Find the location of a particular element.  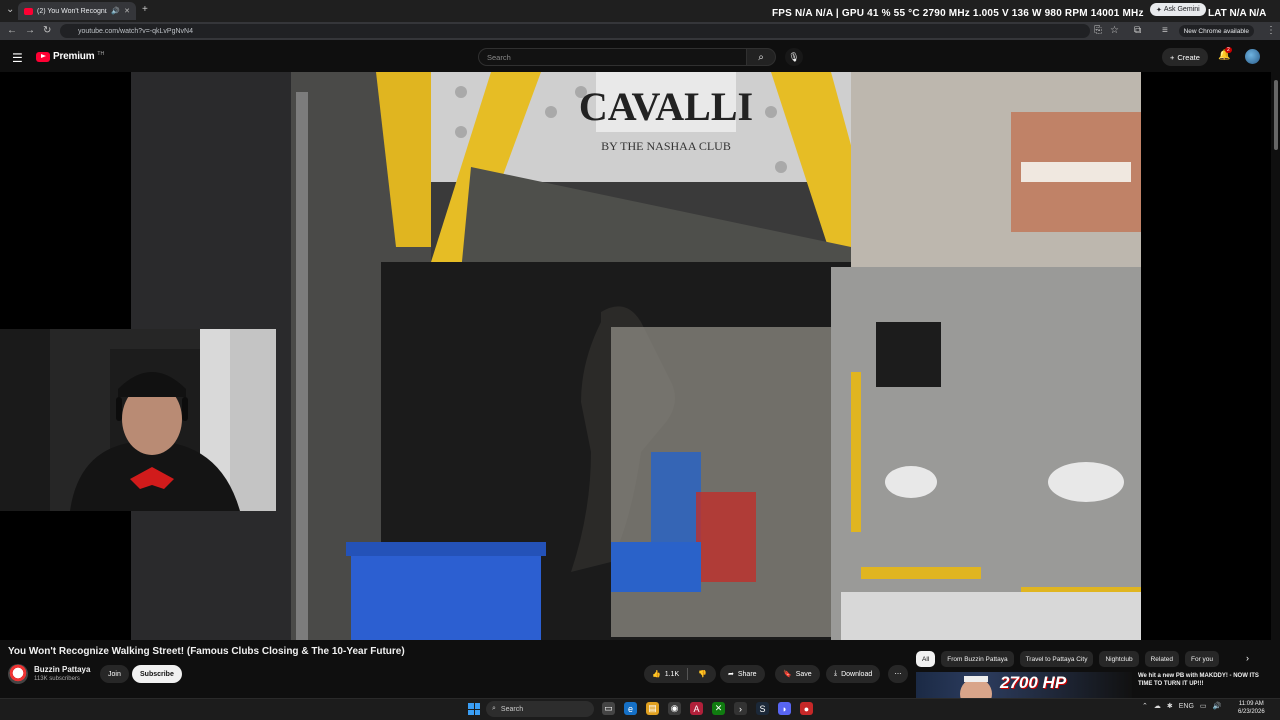

taskbar-search-label: Search is located at coordinates (512, 709).